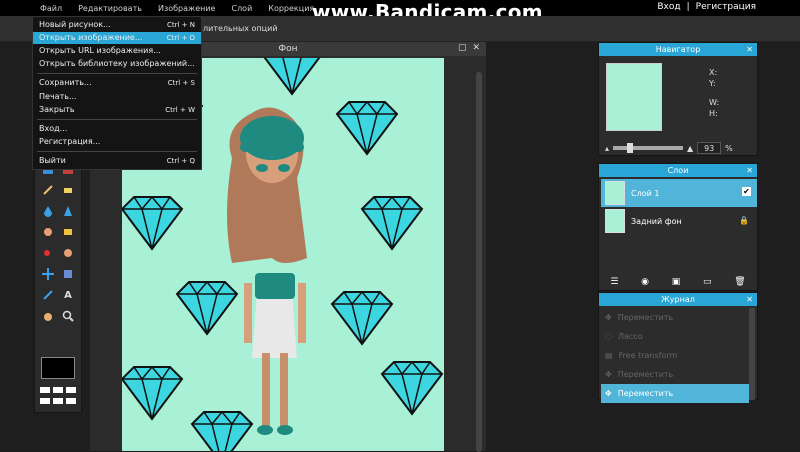 The height and width of the screenshot is (452, 800). Describe the element at coordinates (68, 295) in the screenshot. I see `text-tool-icon: A` at that location.